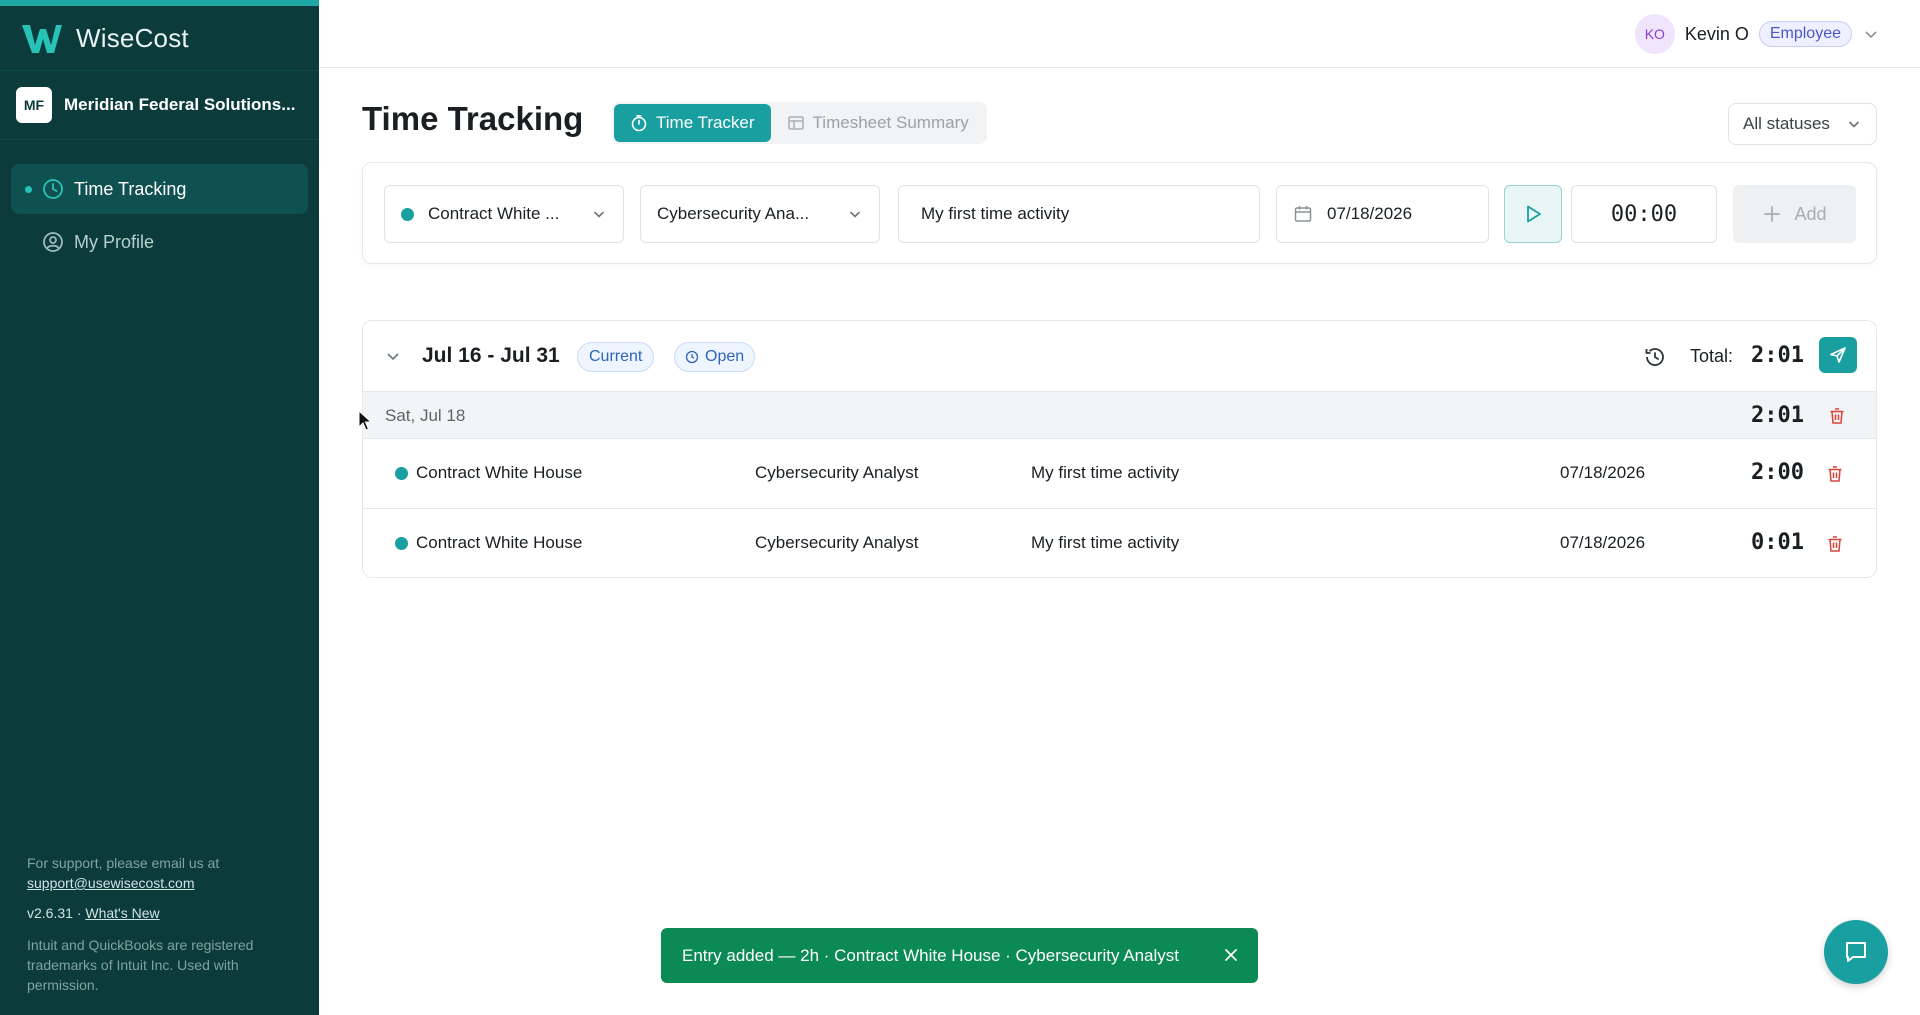 This screenshot has height=1015, width=1920. I want to click on sidebar-nav: Time Tracking My Profile, so click(159, 203).